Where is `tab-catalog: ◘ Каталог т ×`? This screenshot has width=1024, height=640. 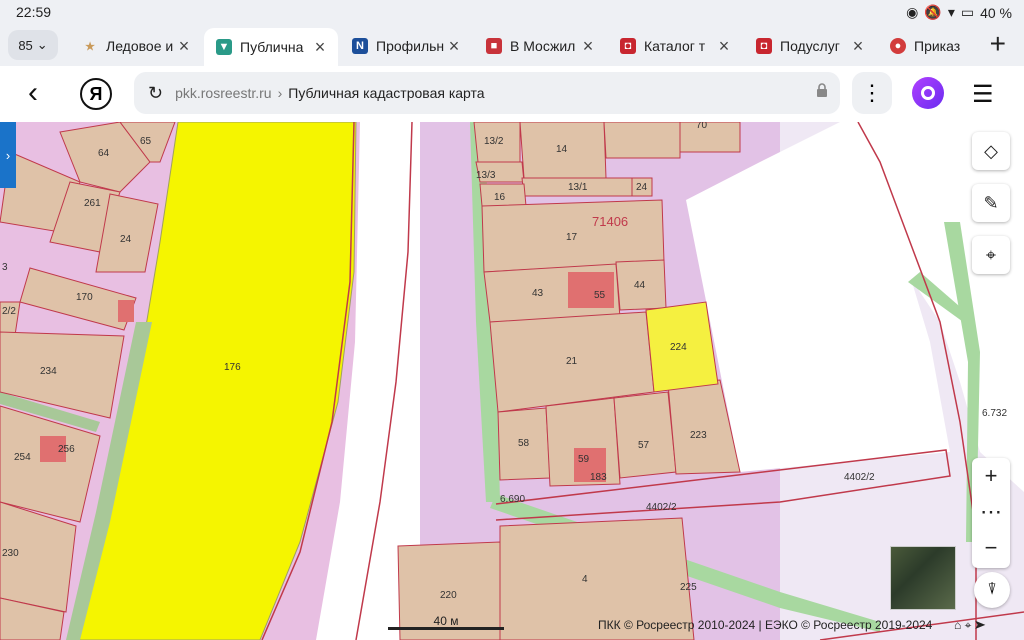
tab-catalog: ◘ Каталог т × is located at coordinates (675, 46).